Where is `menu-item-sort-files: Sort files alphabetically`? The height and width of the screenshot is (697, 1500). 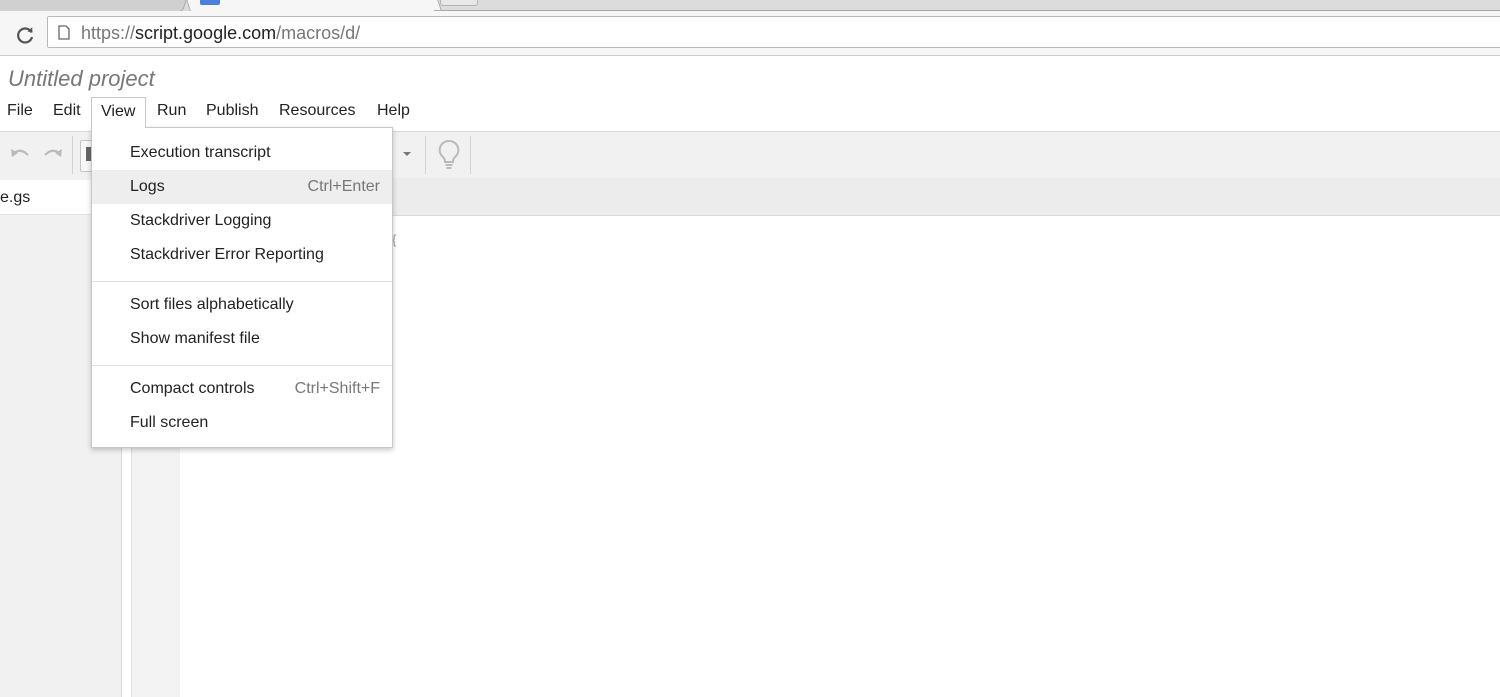
menu-item-sort-files: Sort files alphabetically is located at coordinates (242, 305).